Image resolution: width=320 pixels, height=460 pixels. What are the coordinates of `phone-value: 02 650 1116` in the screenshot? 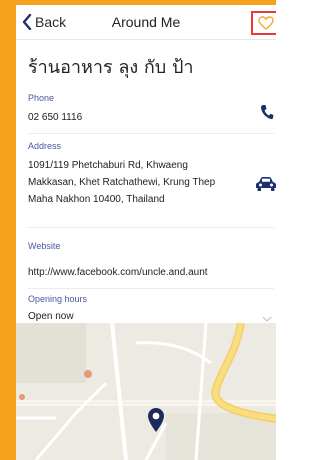 It's located at (55, 117).